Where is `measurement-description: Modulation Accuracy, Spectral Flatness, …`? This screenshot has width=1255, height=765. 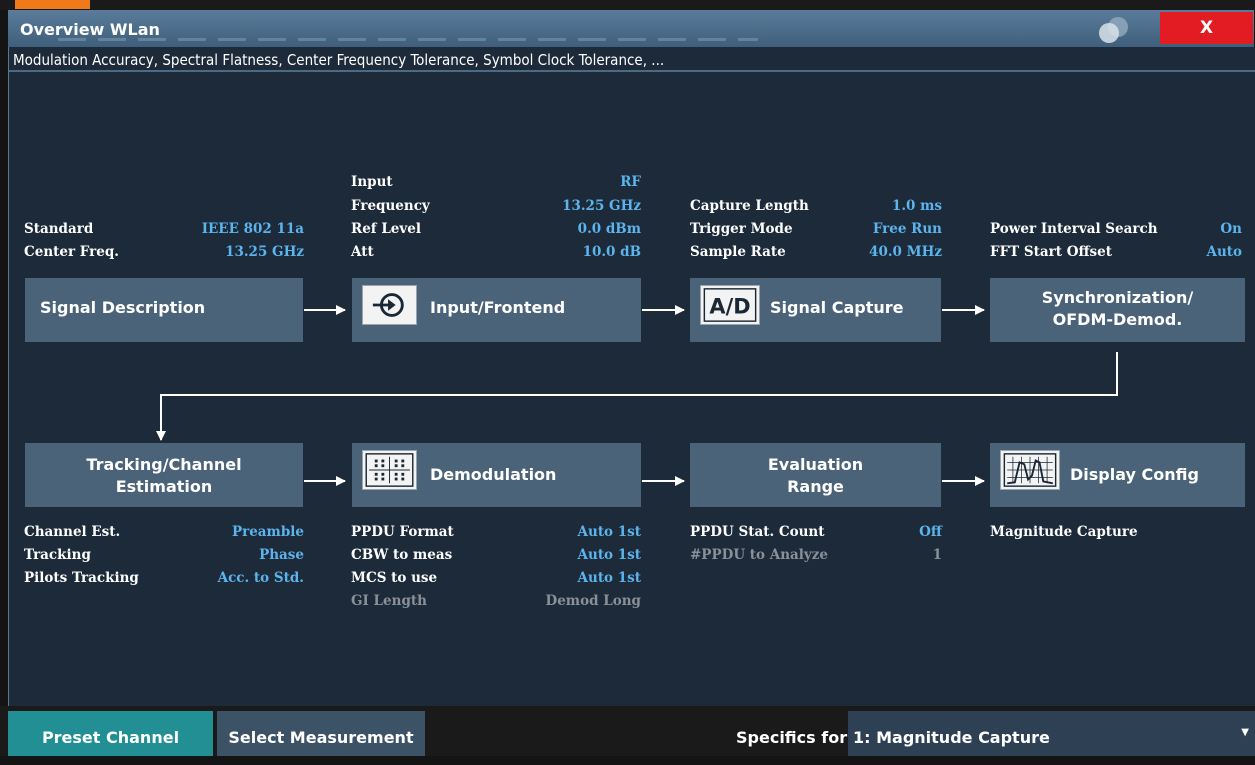 measurement-description: Modulation Accuracy, Spectral Flatness, … is located at coordinates (632, 61).